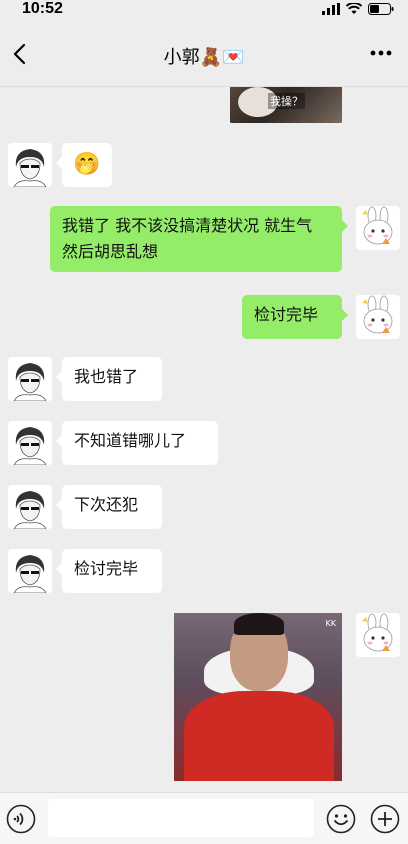  What do you see at coordinates (21, 819) in the screenshot?
I see `voice-icon` at bounding box center [21, 819].